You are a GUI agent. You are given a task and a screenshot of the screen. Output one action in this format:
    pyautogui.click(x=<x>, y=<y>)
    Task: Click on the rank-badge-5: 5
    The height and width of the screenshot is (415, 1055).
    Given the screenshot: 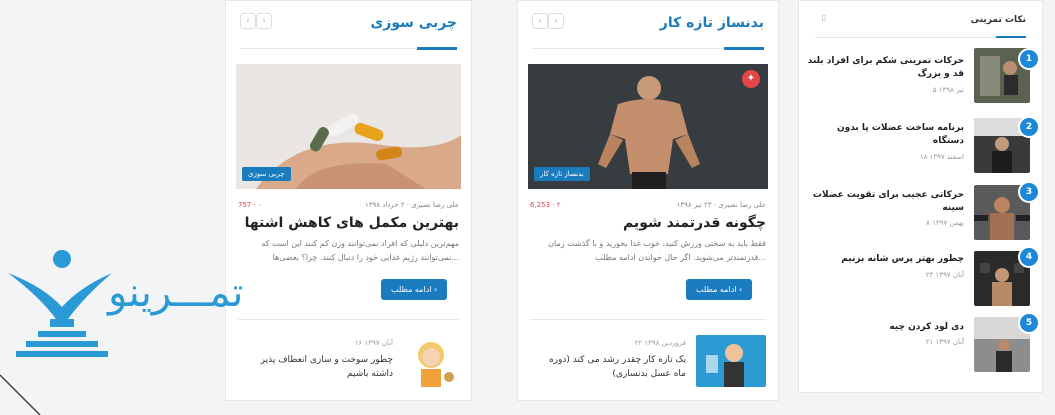 What is the action you would take?
    pyautogui.click(x=1029, y=323)
    